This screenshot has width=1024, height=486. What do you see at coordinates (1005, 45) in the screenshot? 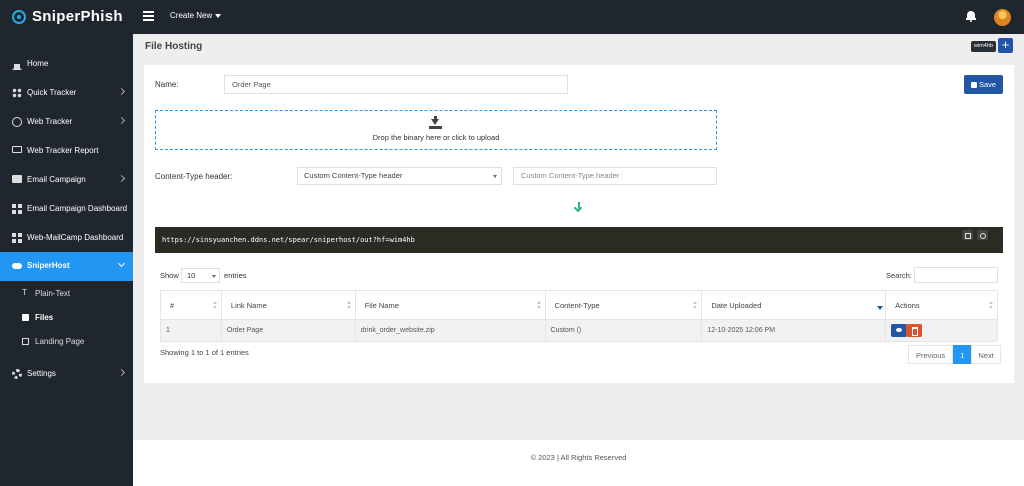
I see `add-button: +` at bounding box center [1005, 45].